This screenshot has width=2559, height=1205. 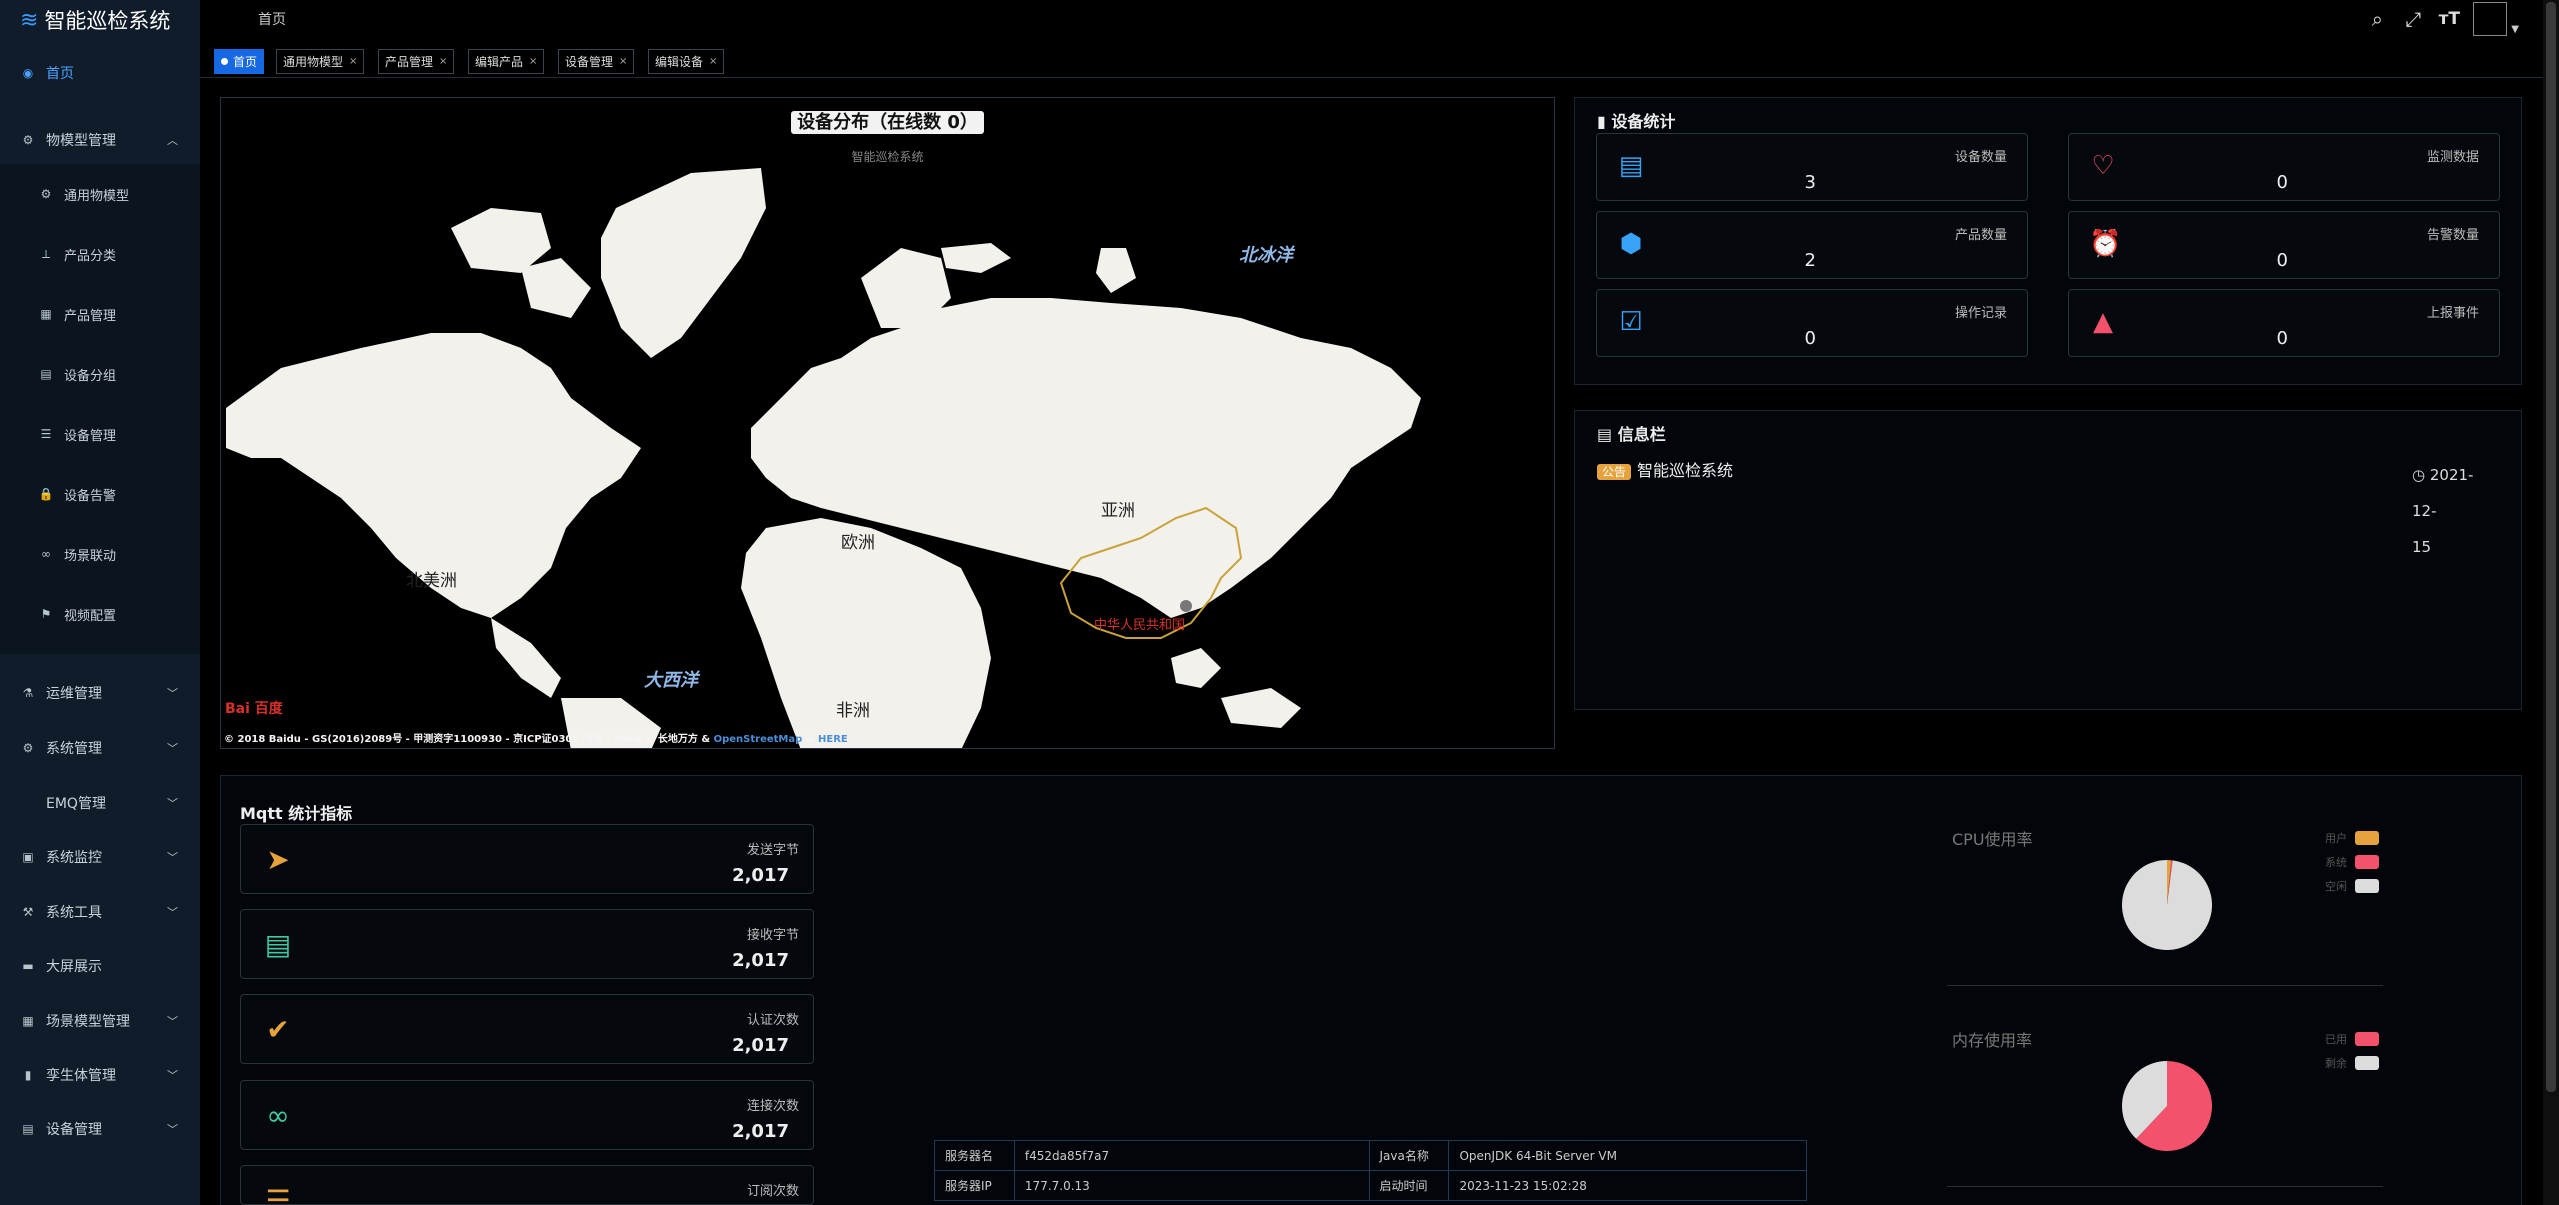 I want to click on sidebar-item-9: ⚑ 视频配置, so click(x=100, y=614).